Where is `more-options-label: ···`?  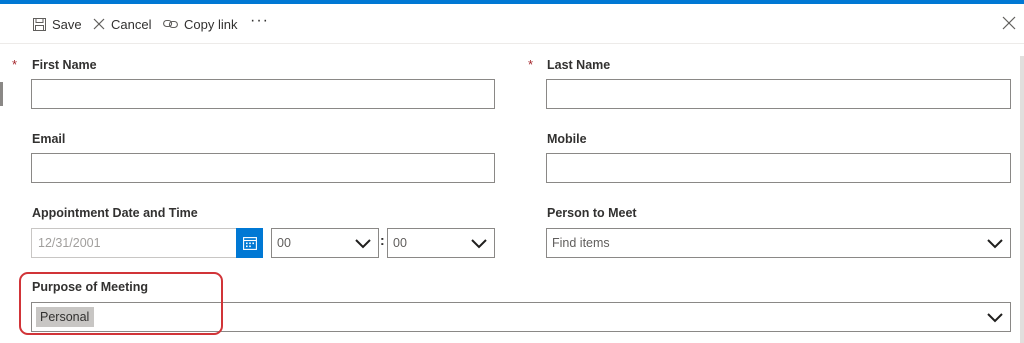 more-options-label: ··· is located at coordinates (259, 20).